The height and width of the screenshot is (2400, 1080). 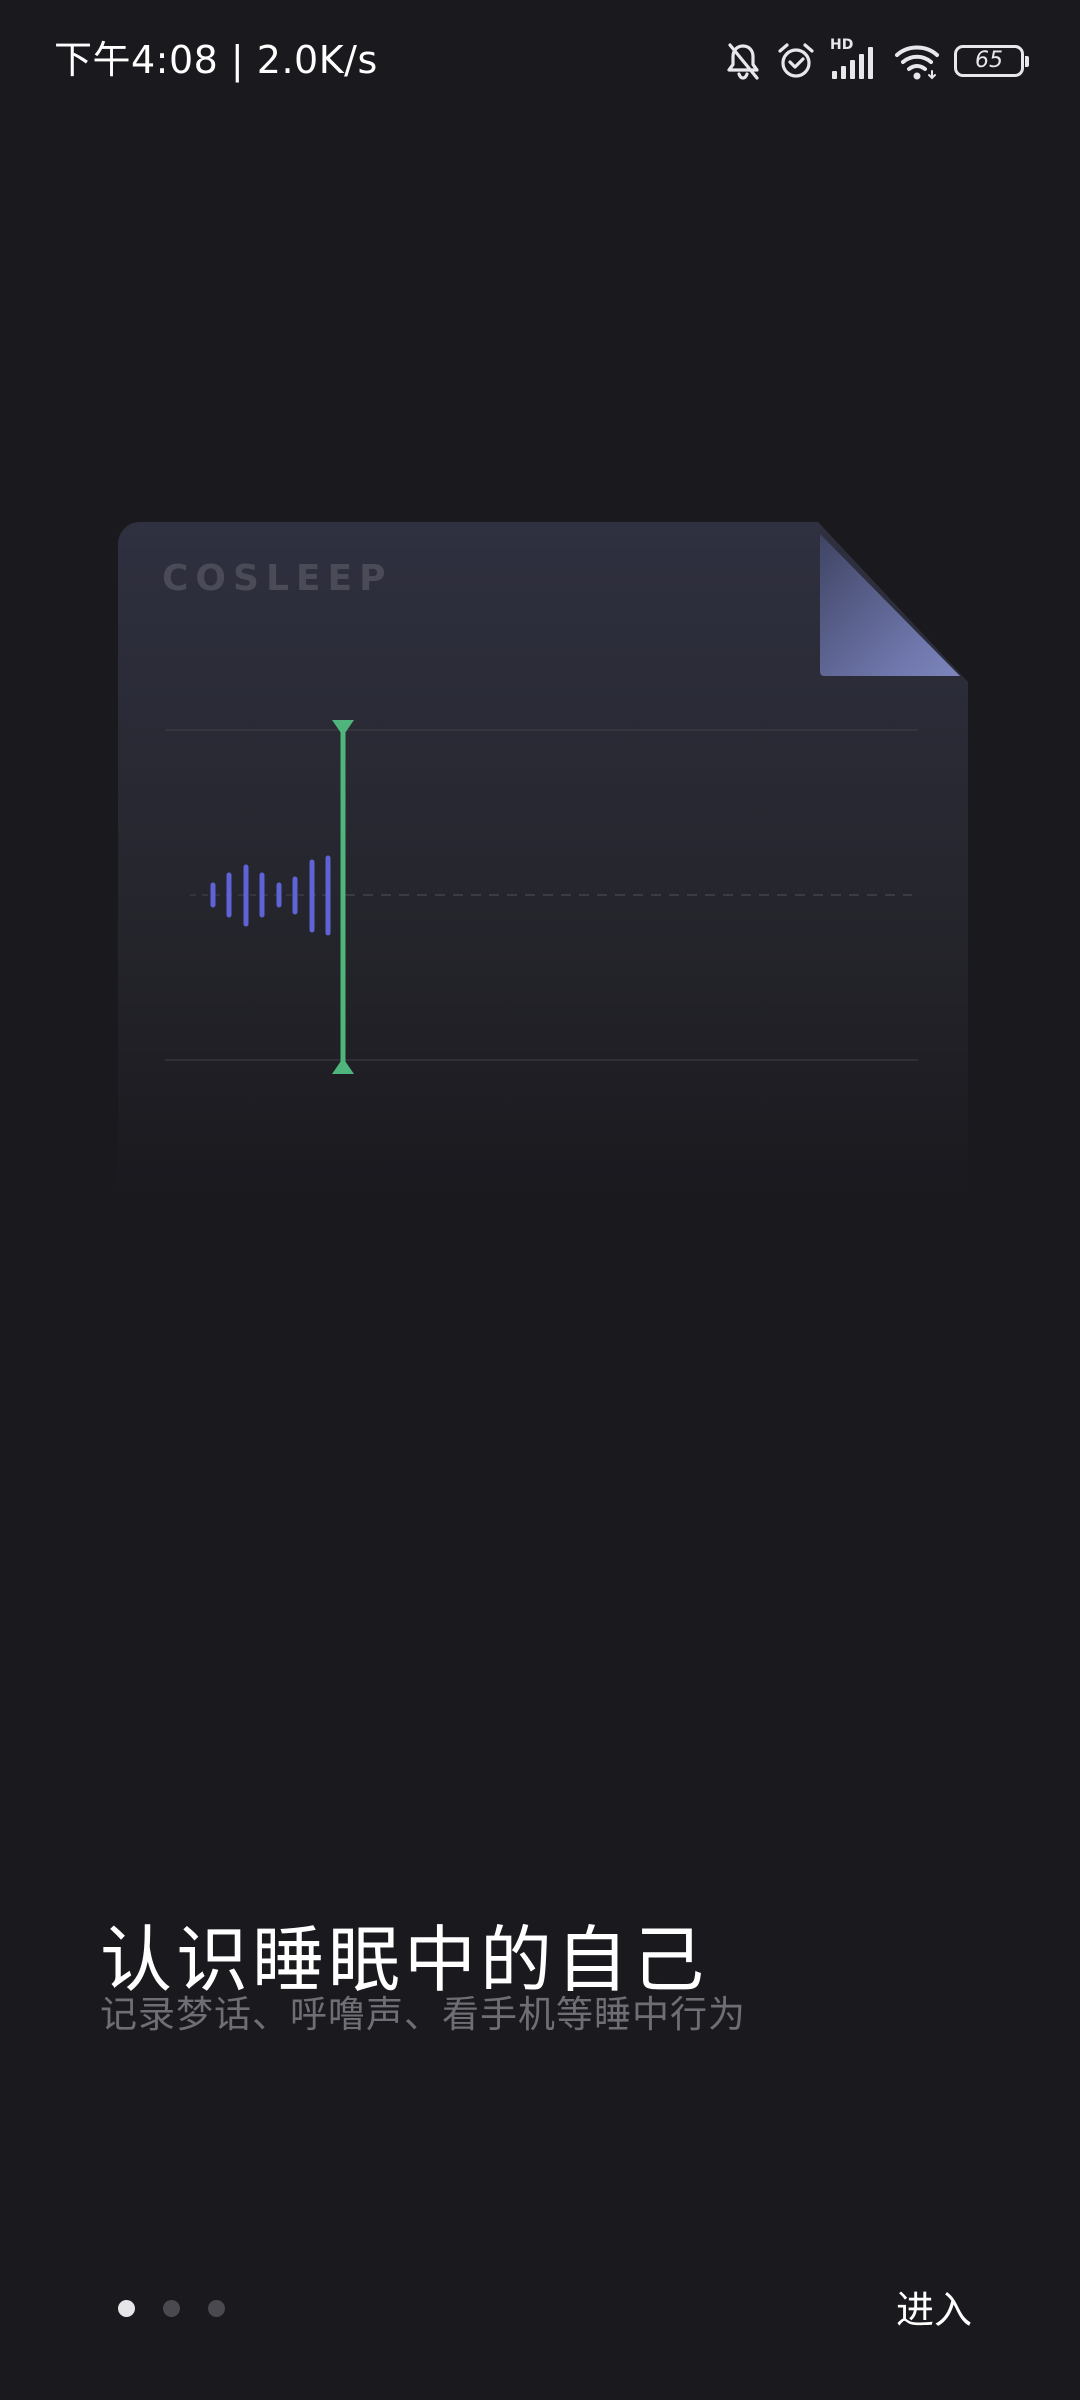 I want to click on page-indicator, so click(x=171, y=2308).